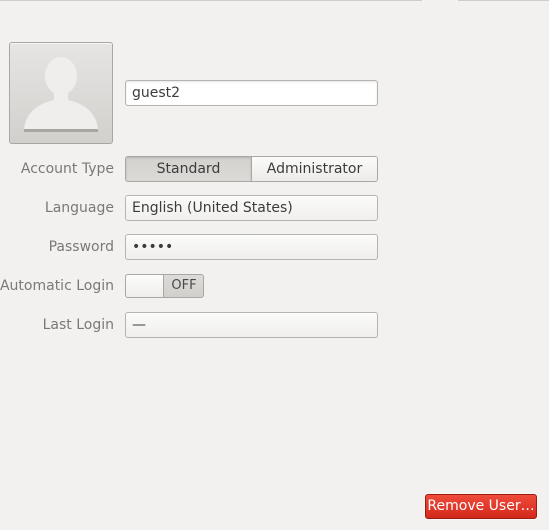  Describe the element at coordinates (145, 286) in the screenshot. I see `switch-knob` at that location.